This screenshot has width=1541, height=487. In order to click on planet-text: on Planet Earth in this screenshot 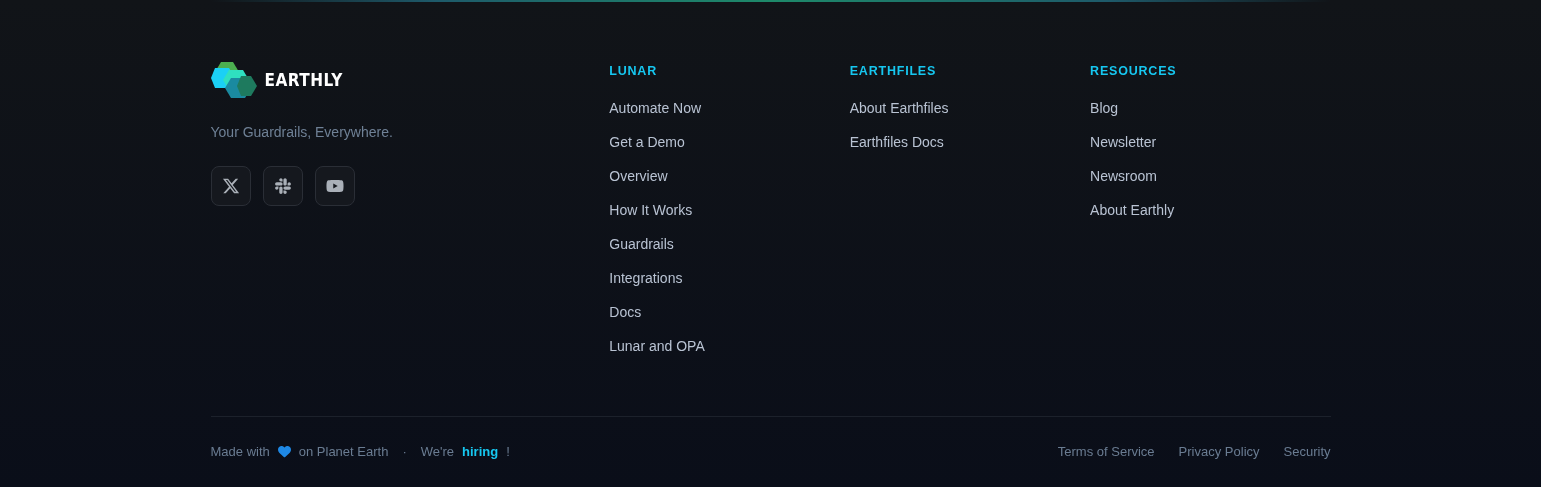, I will do `click(343, 451)`.